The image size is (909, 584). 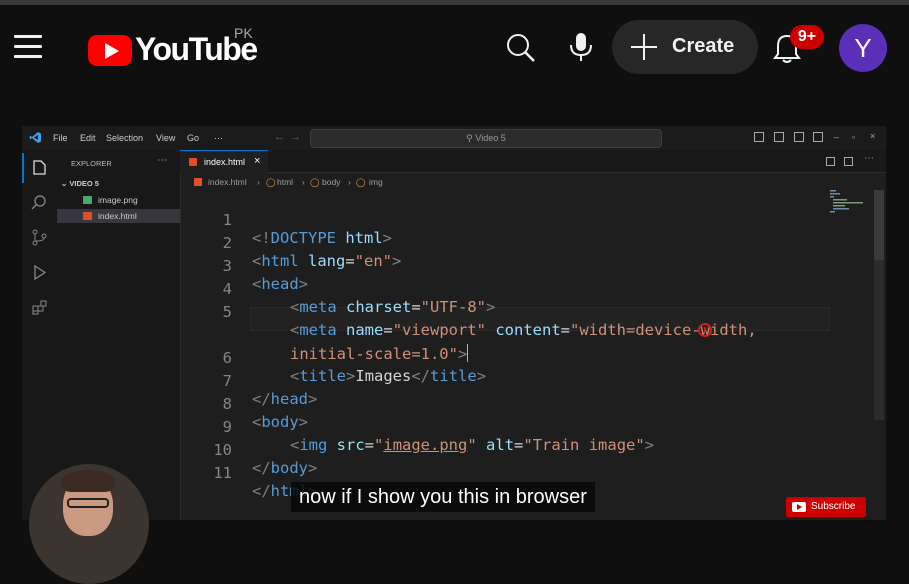 I want to click on file-label: index.html, so click(x=117, y=216).